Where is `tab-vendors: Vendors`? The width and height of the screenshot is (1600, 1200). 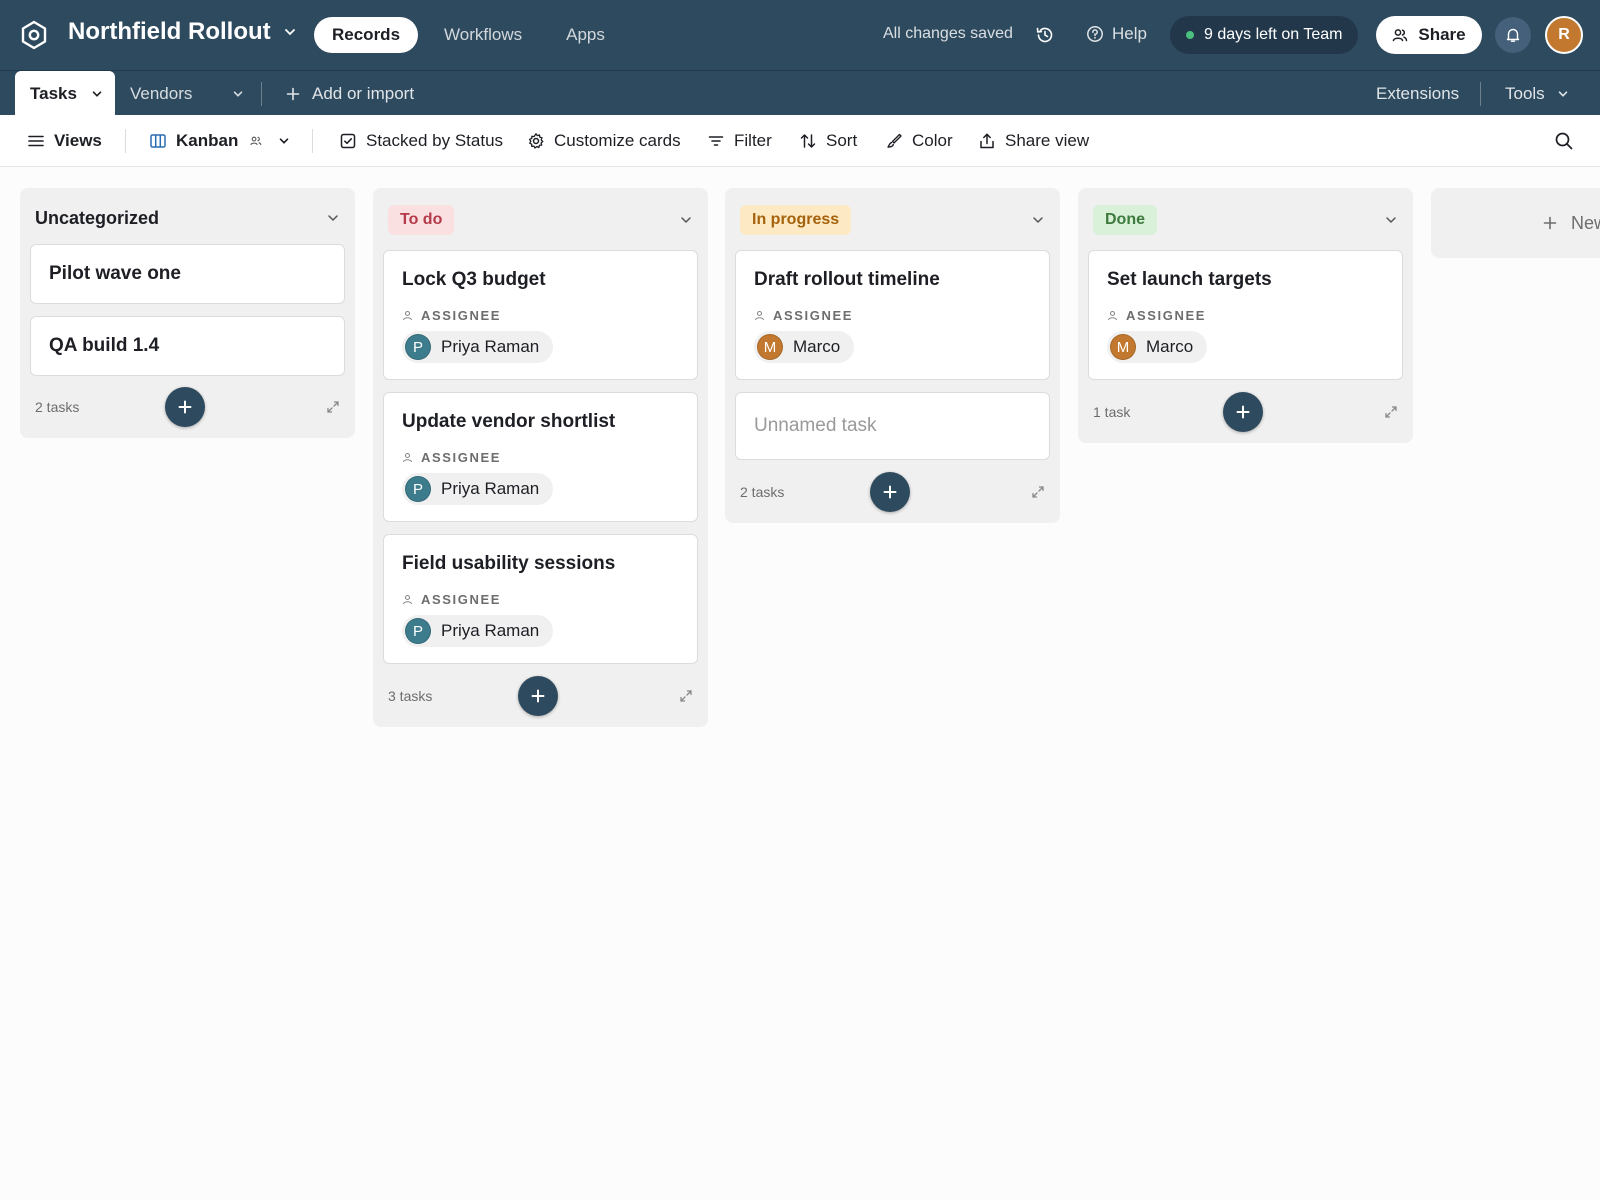
tab-vendors: Vendors is located at coordinates (187, 93).